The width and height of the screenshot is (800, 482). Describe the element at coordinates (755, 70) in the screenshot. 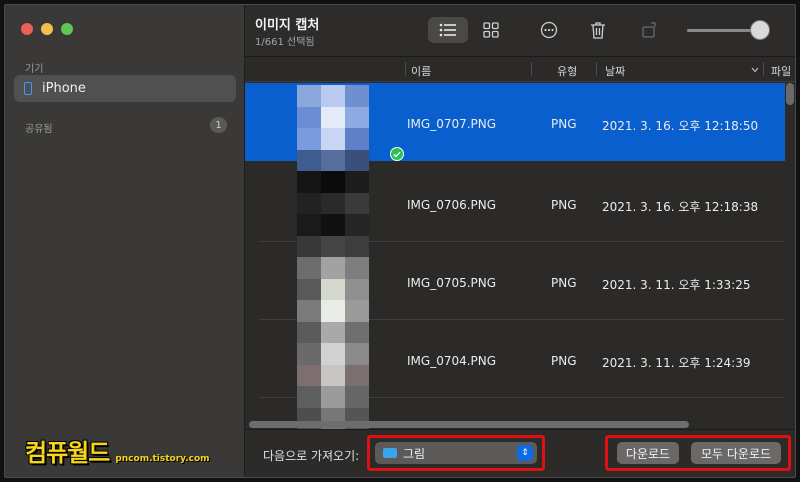

I see `chevron-down-icon` at that location.